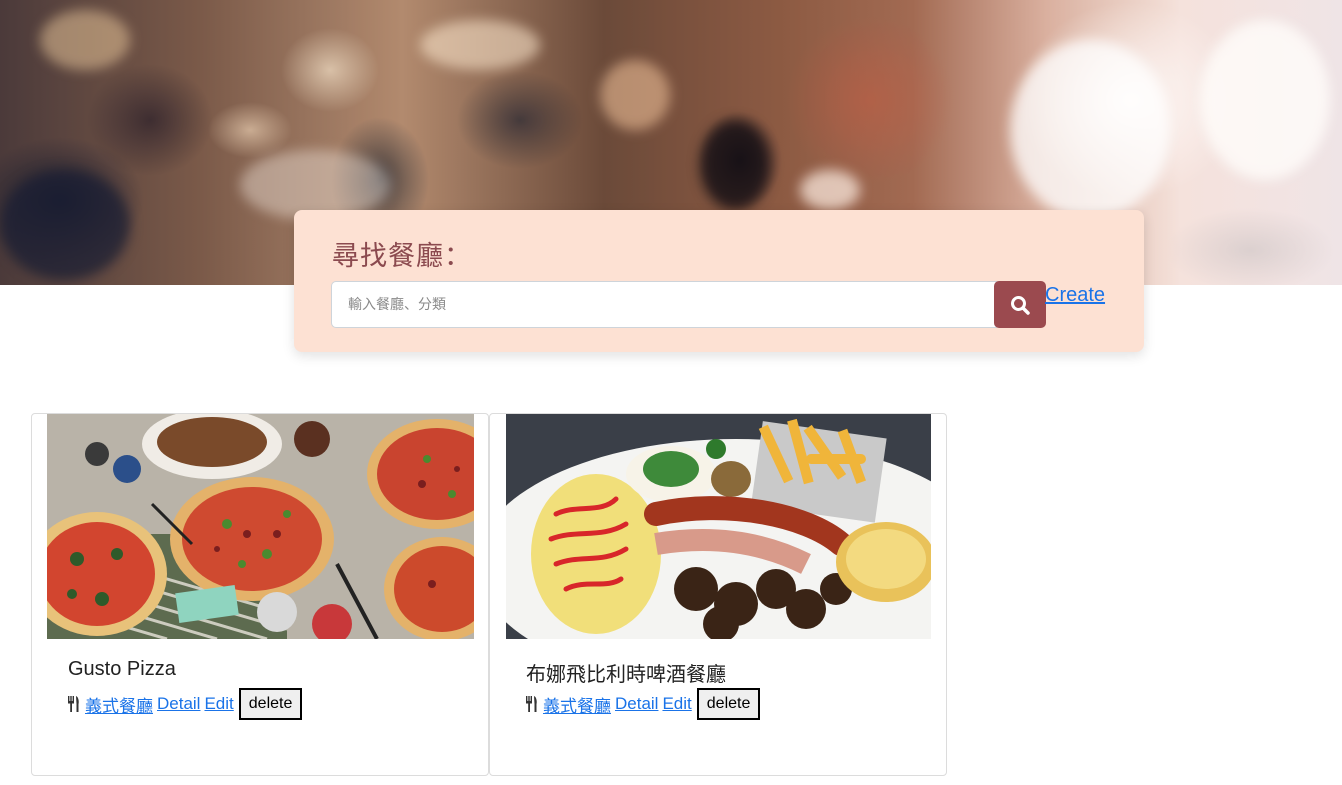 This screenshot has width=1342, height=785. I want to click on search-input, so click(664, 304).